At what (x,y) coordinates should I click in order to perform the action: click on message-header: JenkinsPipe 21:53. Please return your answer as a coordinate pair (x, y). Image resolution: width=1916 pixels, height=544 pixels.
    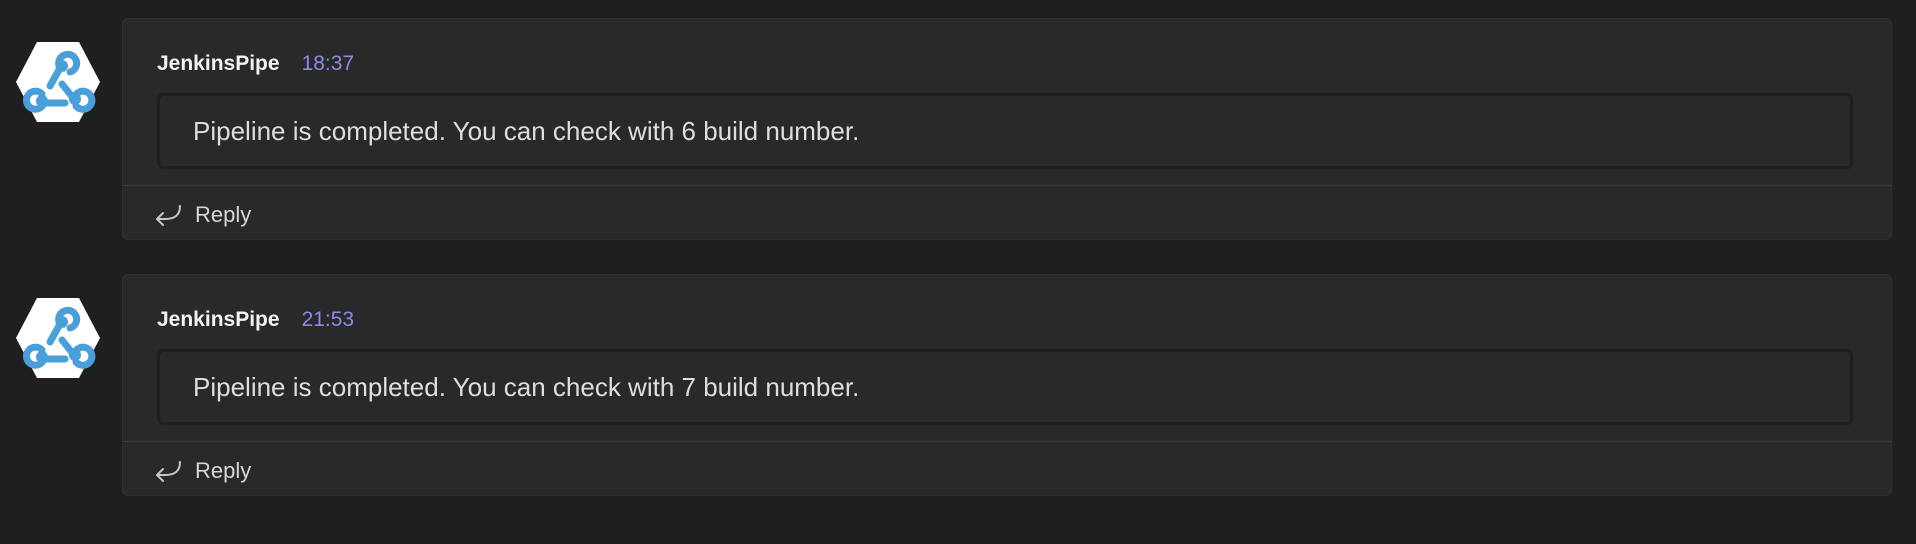
    Looking at the image, I should click on (255, 320).